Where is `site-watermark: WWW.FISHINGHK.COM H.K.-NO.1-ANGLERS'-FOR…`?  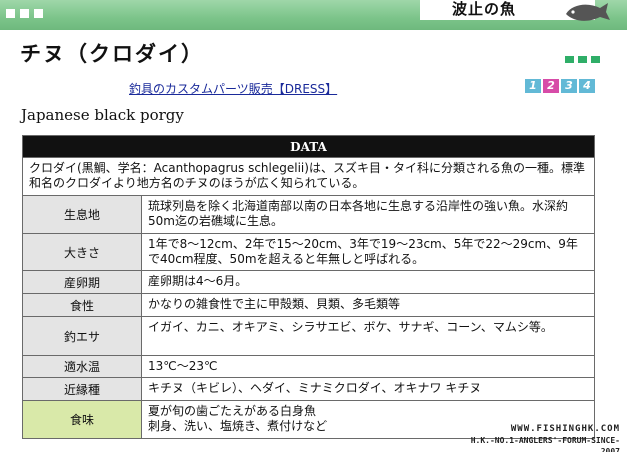 site-watermark: WWW.FISHINGHK.COM H.K.-NO.1-ANGLERS'-FOR… is located at coordinates (536, 438).